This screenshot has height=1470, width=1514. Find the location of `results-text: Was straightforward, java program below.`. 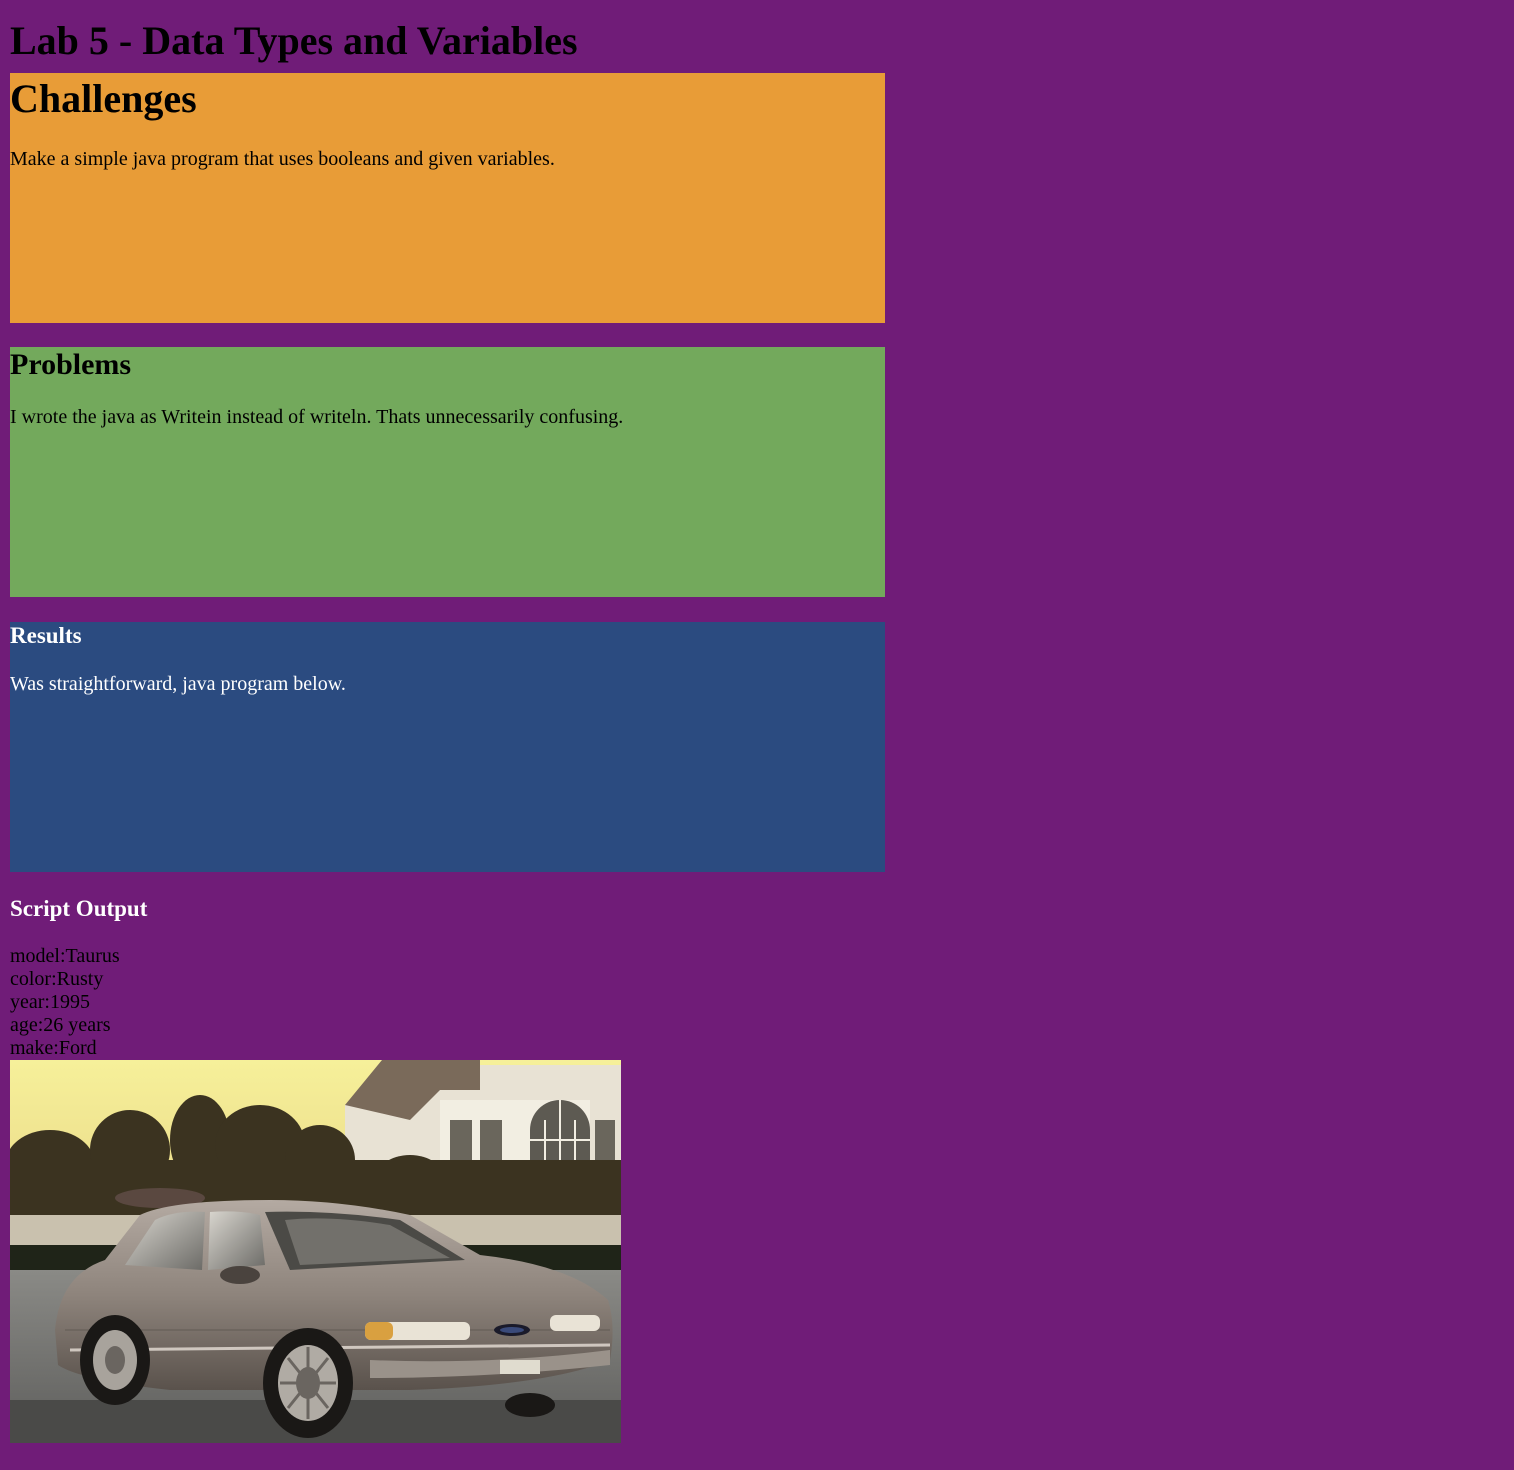

results-text: Was straightforward, java program below. is located at coordinates (178, 684).